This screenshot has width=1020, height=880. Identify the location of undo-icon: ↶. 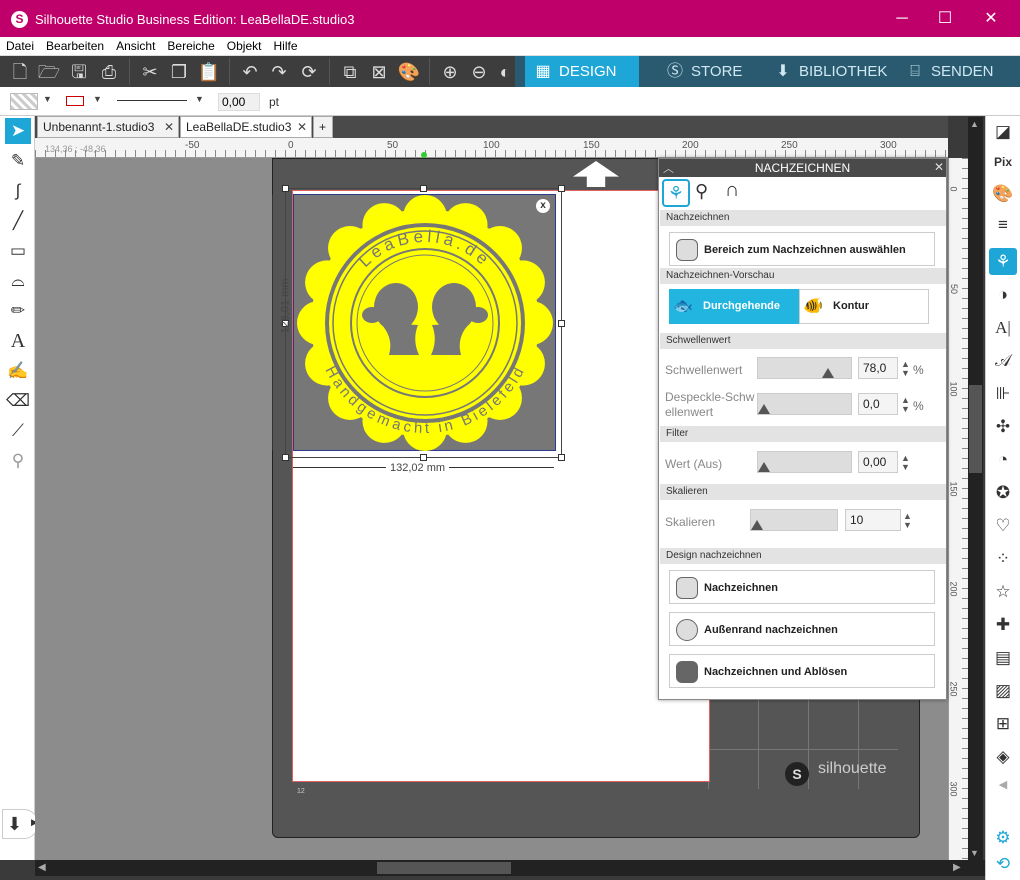
(250, 72).